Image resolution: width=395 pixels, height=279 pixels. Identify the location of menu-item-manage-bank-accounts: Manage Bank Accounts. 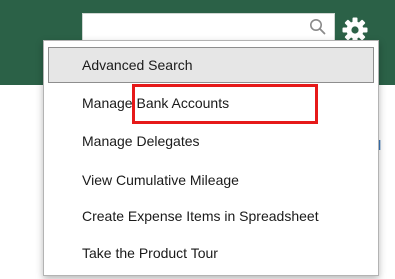
(211, 103).